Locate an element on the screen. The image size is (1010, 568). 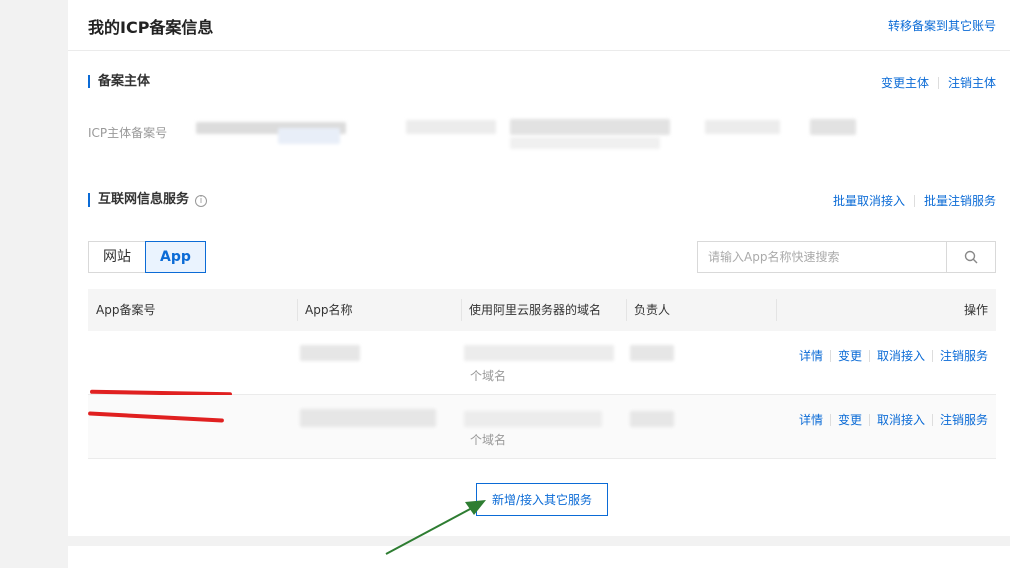
section-title-subject: 备案主体 is located at coordinates (119, 81).